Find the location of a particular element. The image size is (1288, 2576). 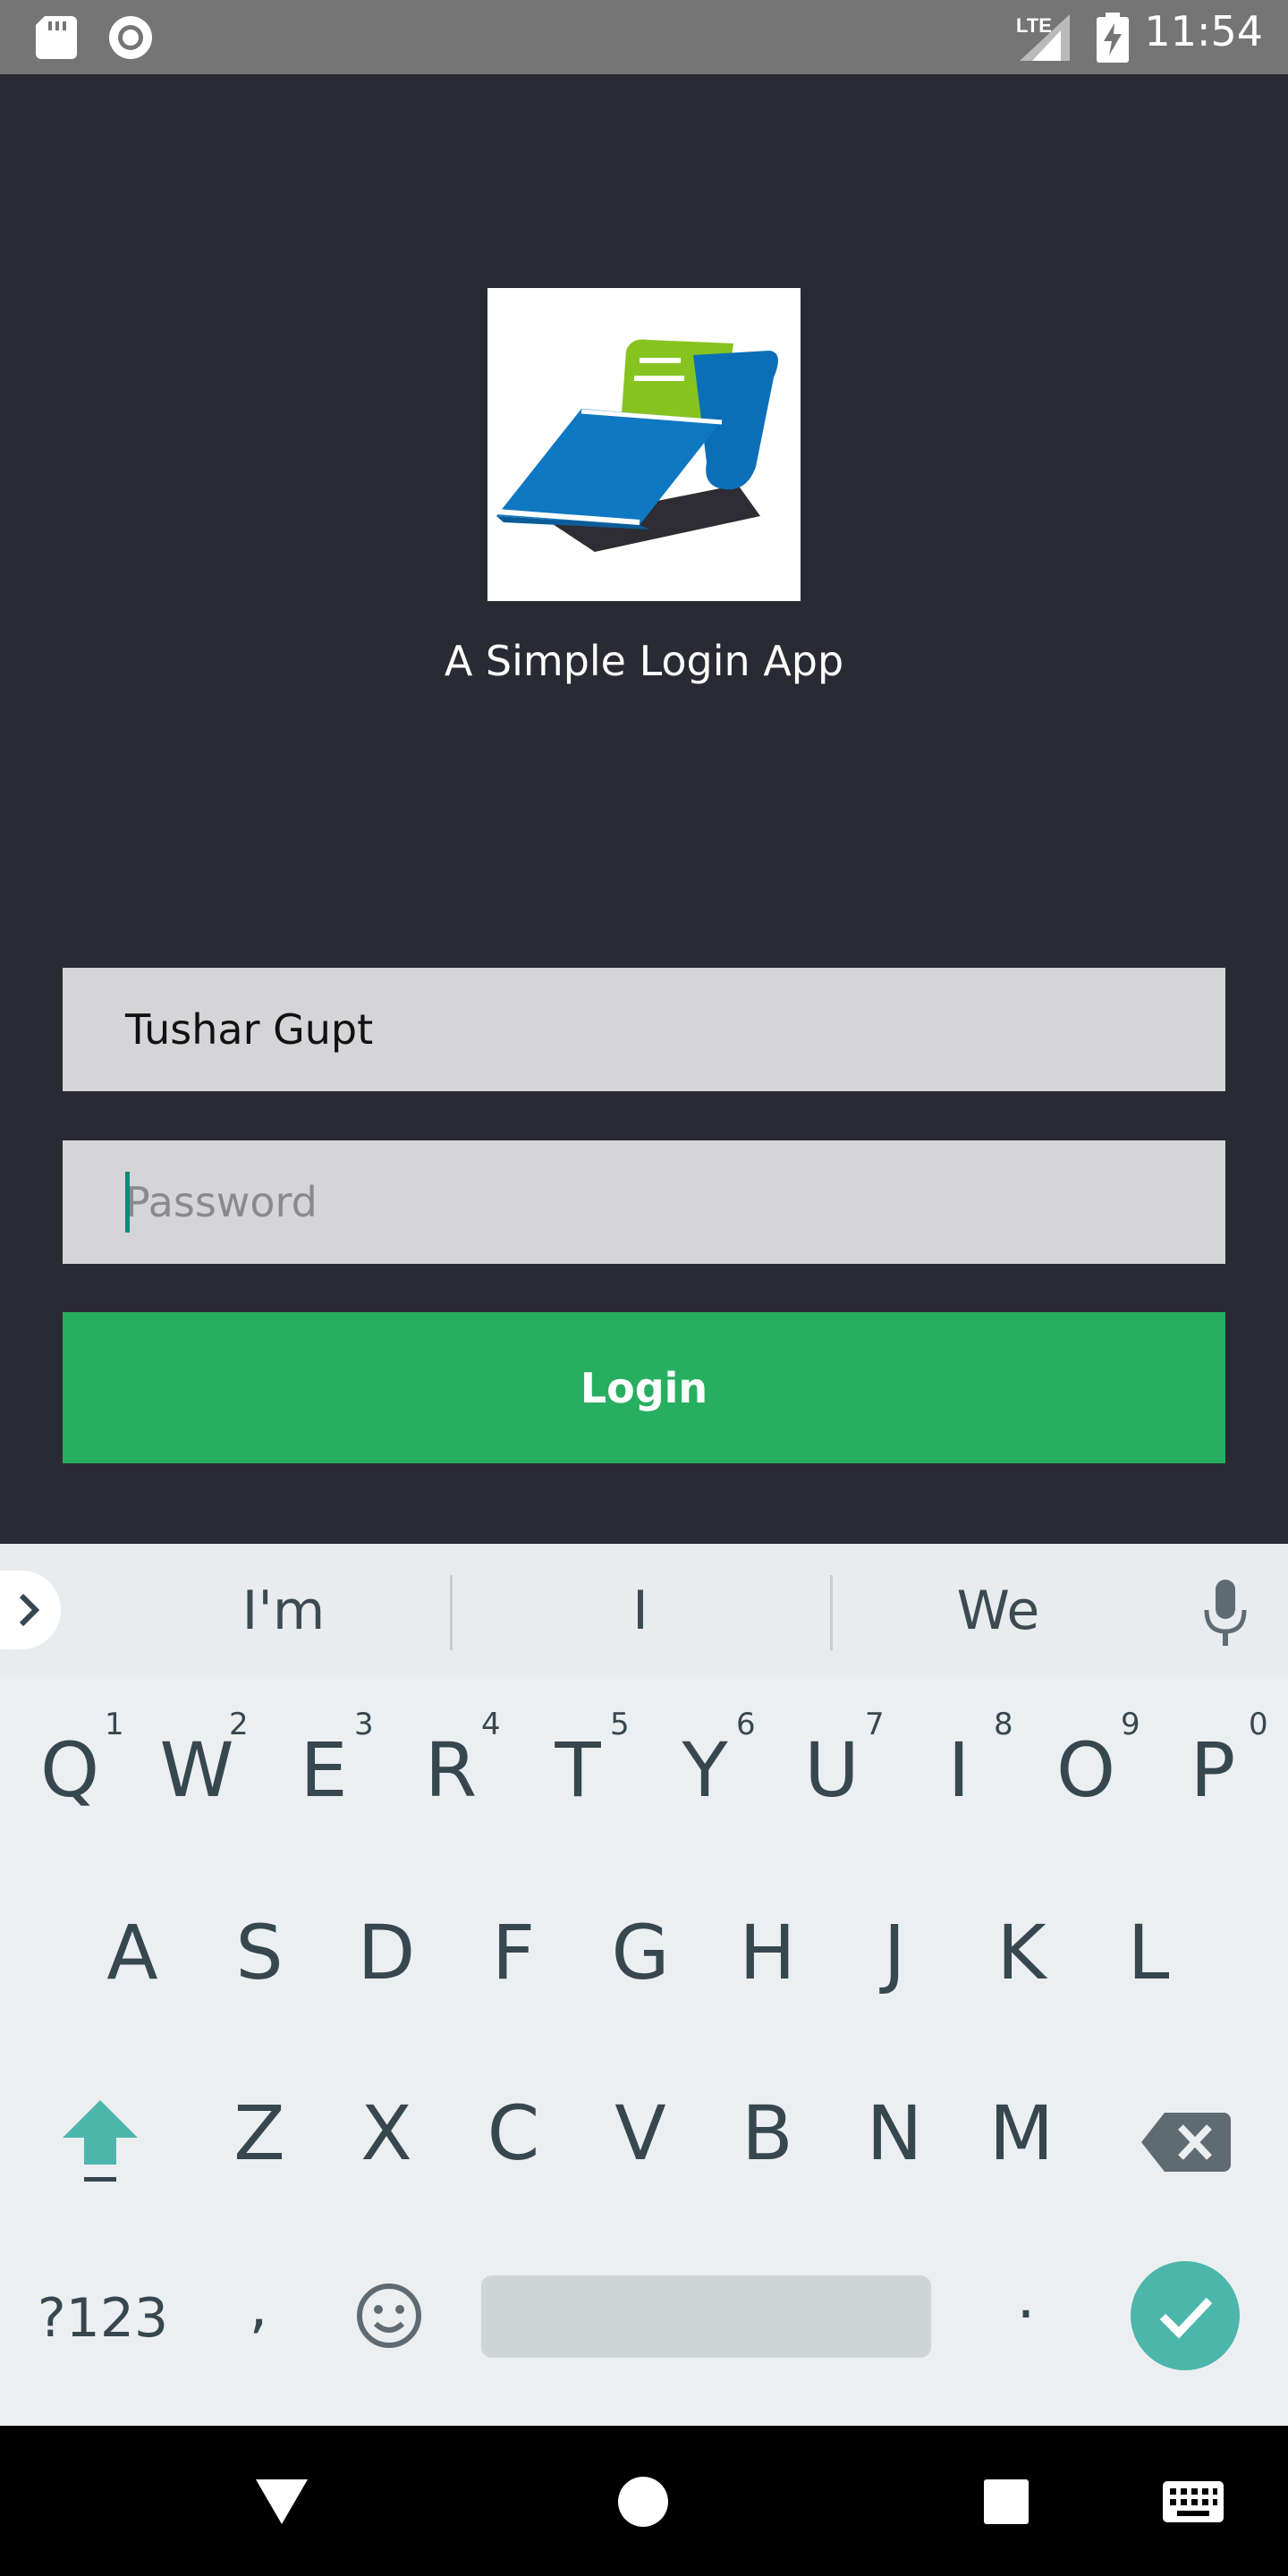

battery-charging-icon is located at coordinates (1113, 38).